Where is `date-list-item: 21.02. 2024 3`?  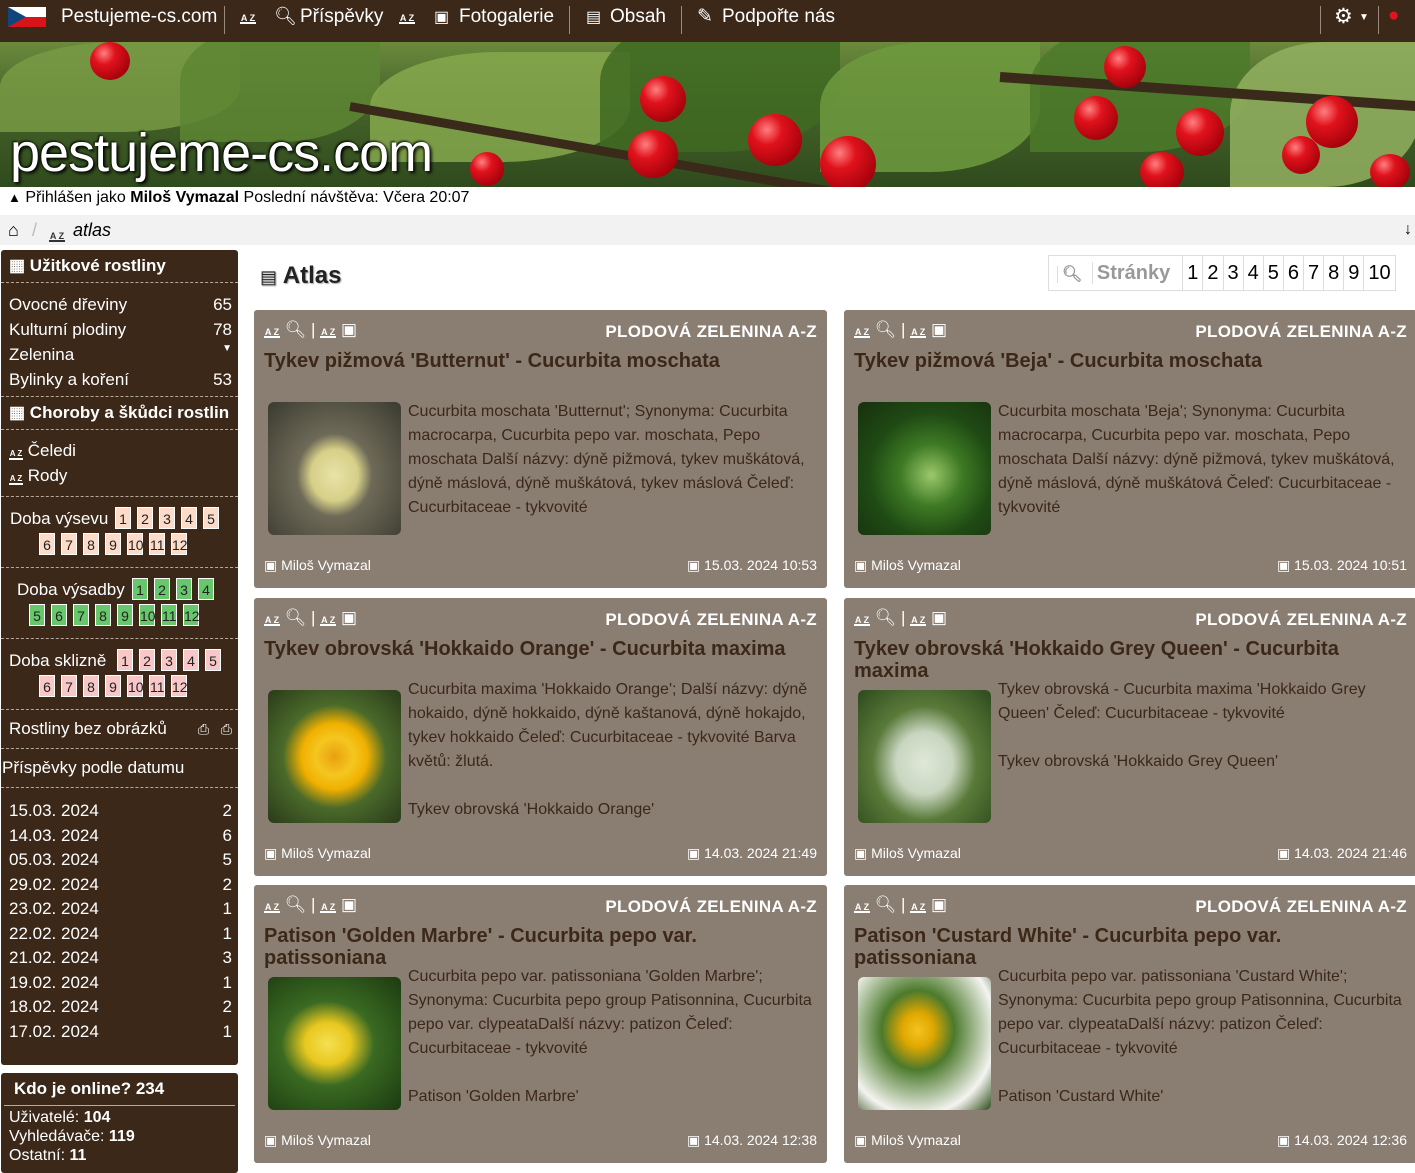
date-list-item: 21.02. 2024 3 is located at coordinates (119, 957).